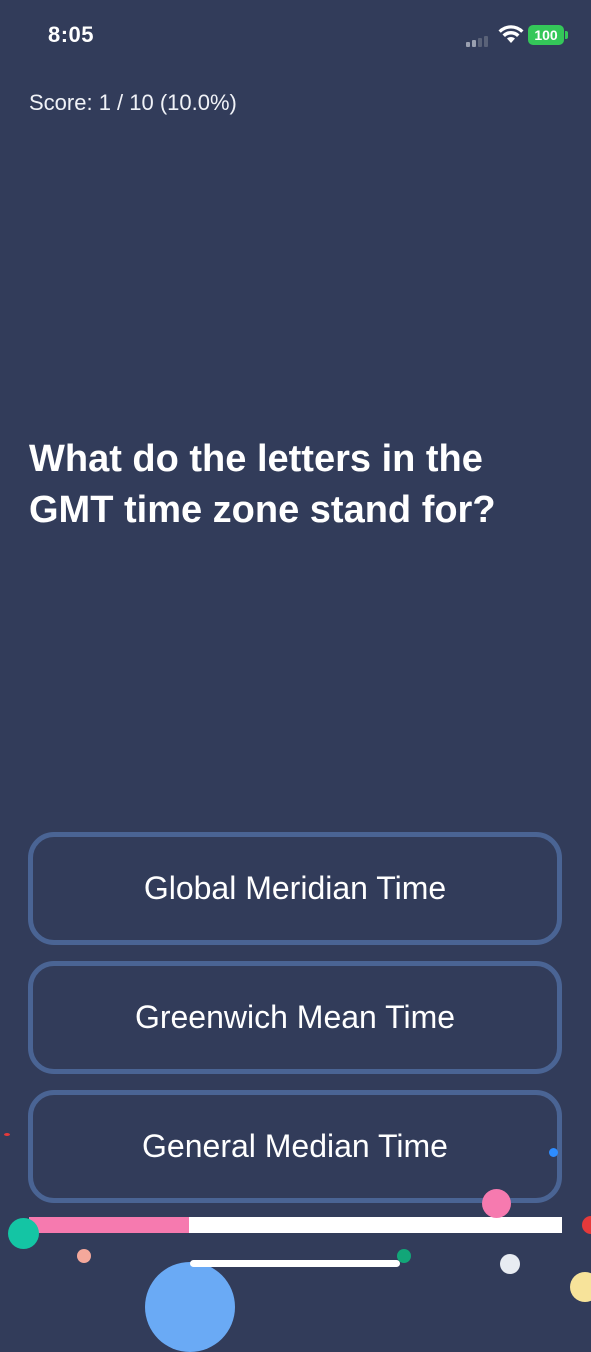 Image resolution: width=591 pixels, height=1352 pixels. What do you see at coordinates (295, 888) in the screenshot?
I see `answer-option-1: Global Meridian Time` at bounding box center [295, 888].